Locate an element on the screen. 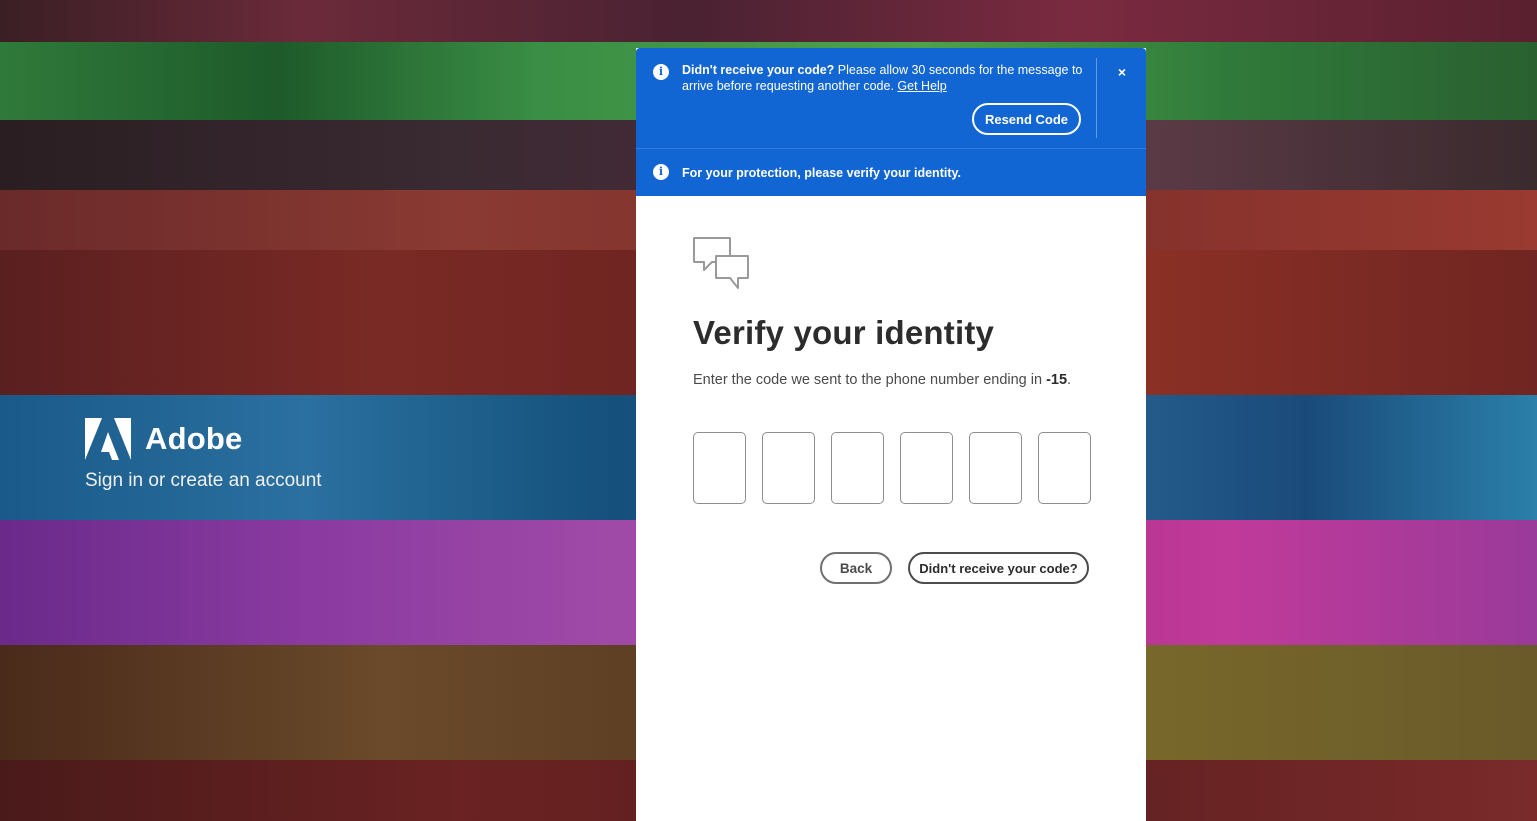 The image size is (1537, 821). back-button: Back is located at coordinates (856, 568).